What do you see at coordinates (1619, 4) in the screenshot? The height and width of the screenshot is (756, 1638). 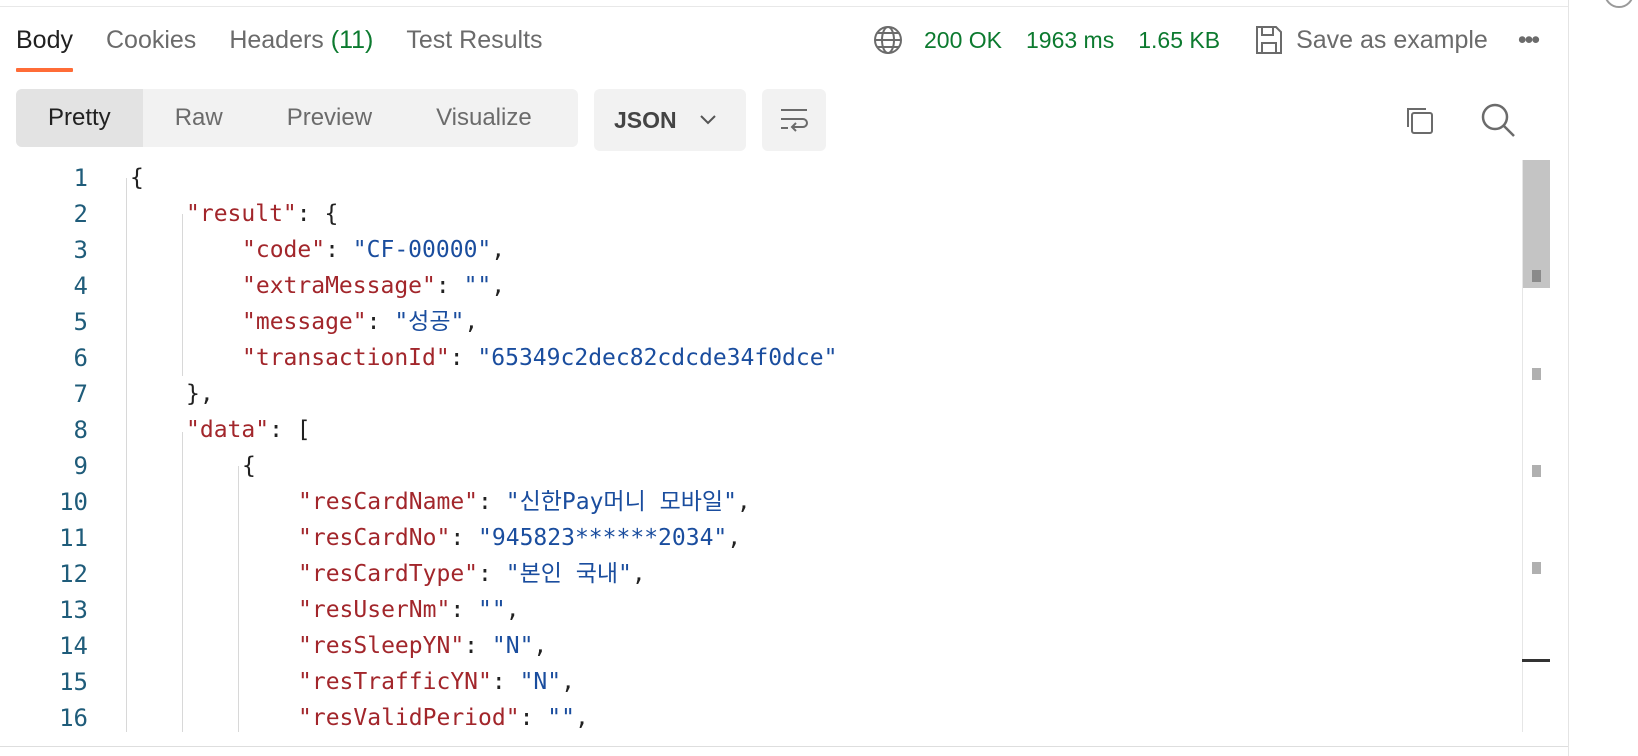 I see `info-icon` at bounding box center [1619, 4].